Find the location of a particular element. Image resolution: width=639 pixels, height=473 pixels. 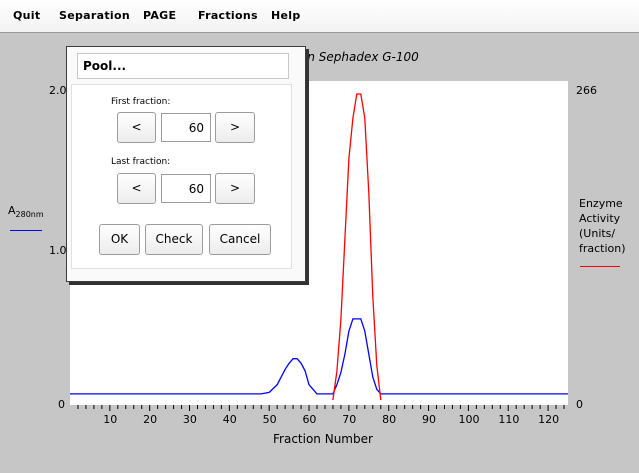

left-axis-label: A280nm is located at coordinates (26, 211).